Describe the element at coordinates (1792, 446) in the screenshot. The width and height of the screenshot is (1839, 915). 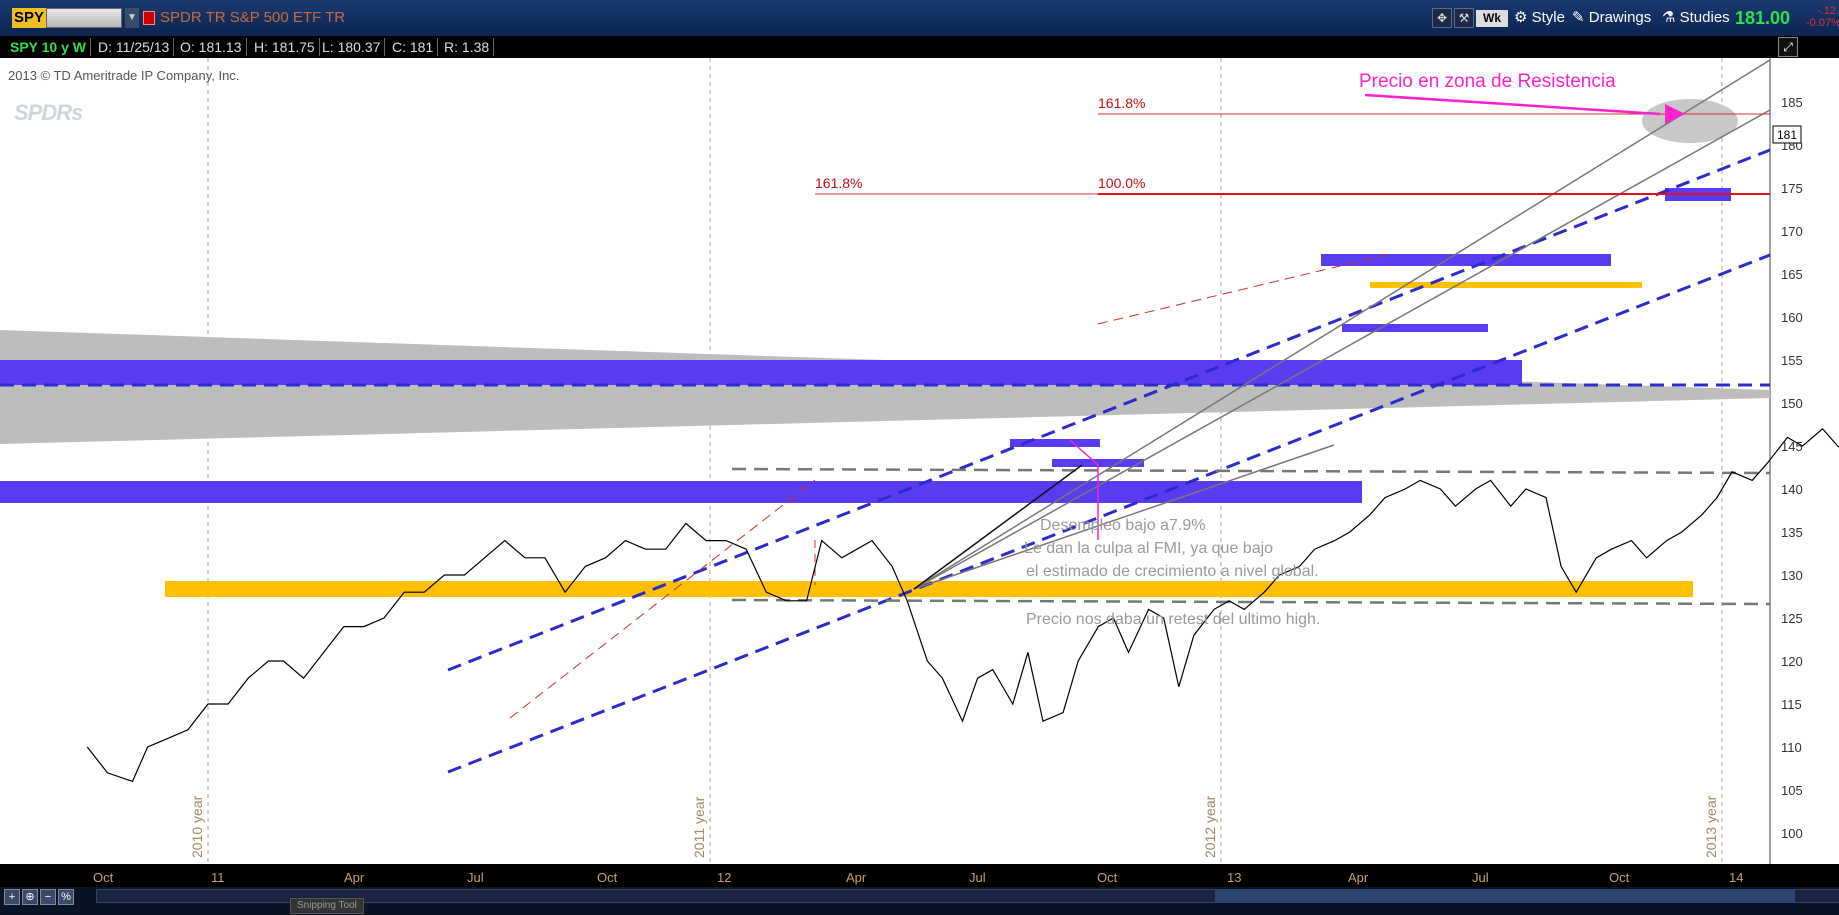
I see `price-tick-label: 145` at that location.